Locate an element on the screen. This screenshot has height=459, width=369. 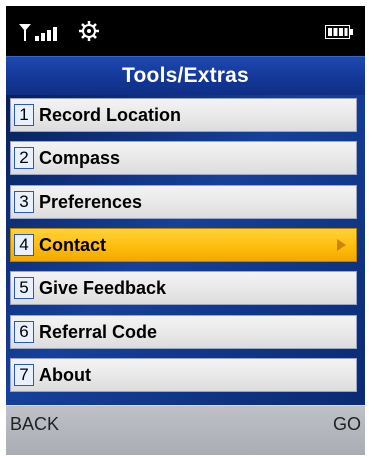
menu-item-number: 1 is located at coordinates (24, 115).